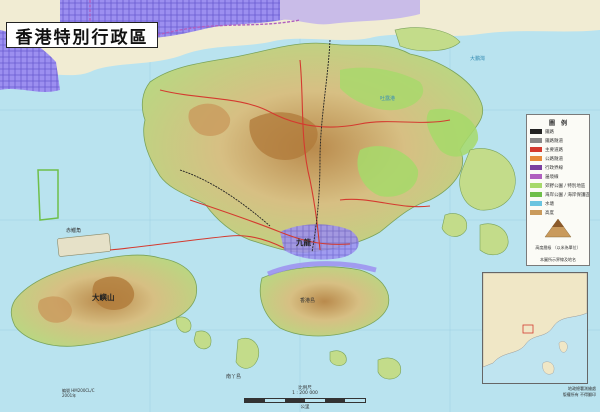 The image size is (600, 412). What do you see at coordinates (535, 324) in the screenshot?
I see `inset-drawing` at bounding box center [535, 324].